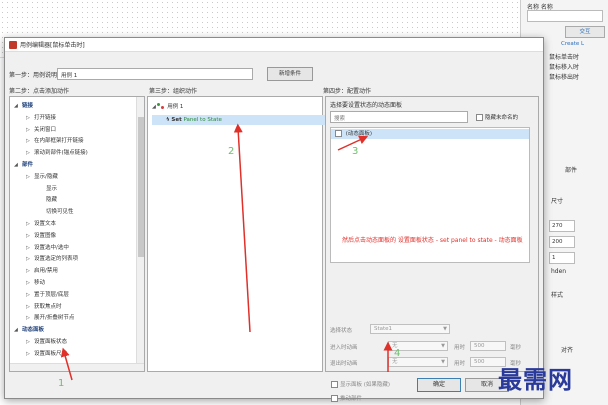 The width and height of the screenshot is (608, 405). Describe the element at coordinates (33, 224) in the screenshot. I see `tree-item: ▷ 设置文本` at that location.